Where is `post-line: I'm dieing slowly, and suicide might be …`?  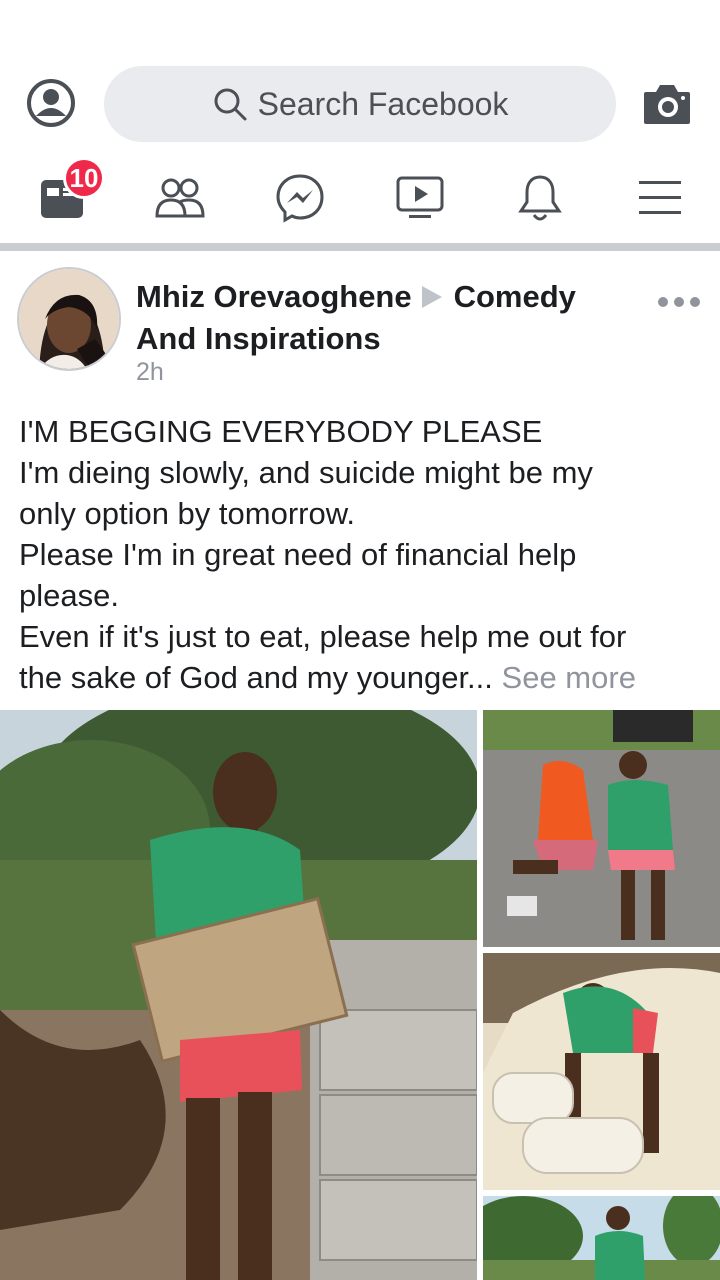
post-line: I'm dieing slowly, and suicide might be … is located at coordinates (306, 472).